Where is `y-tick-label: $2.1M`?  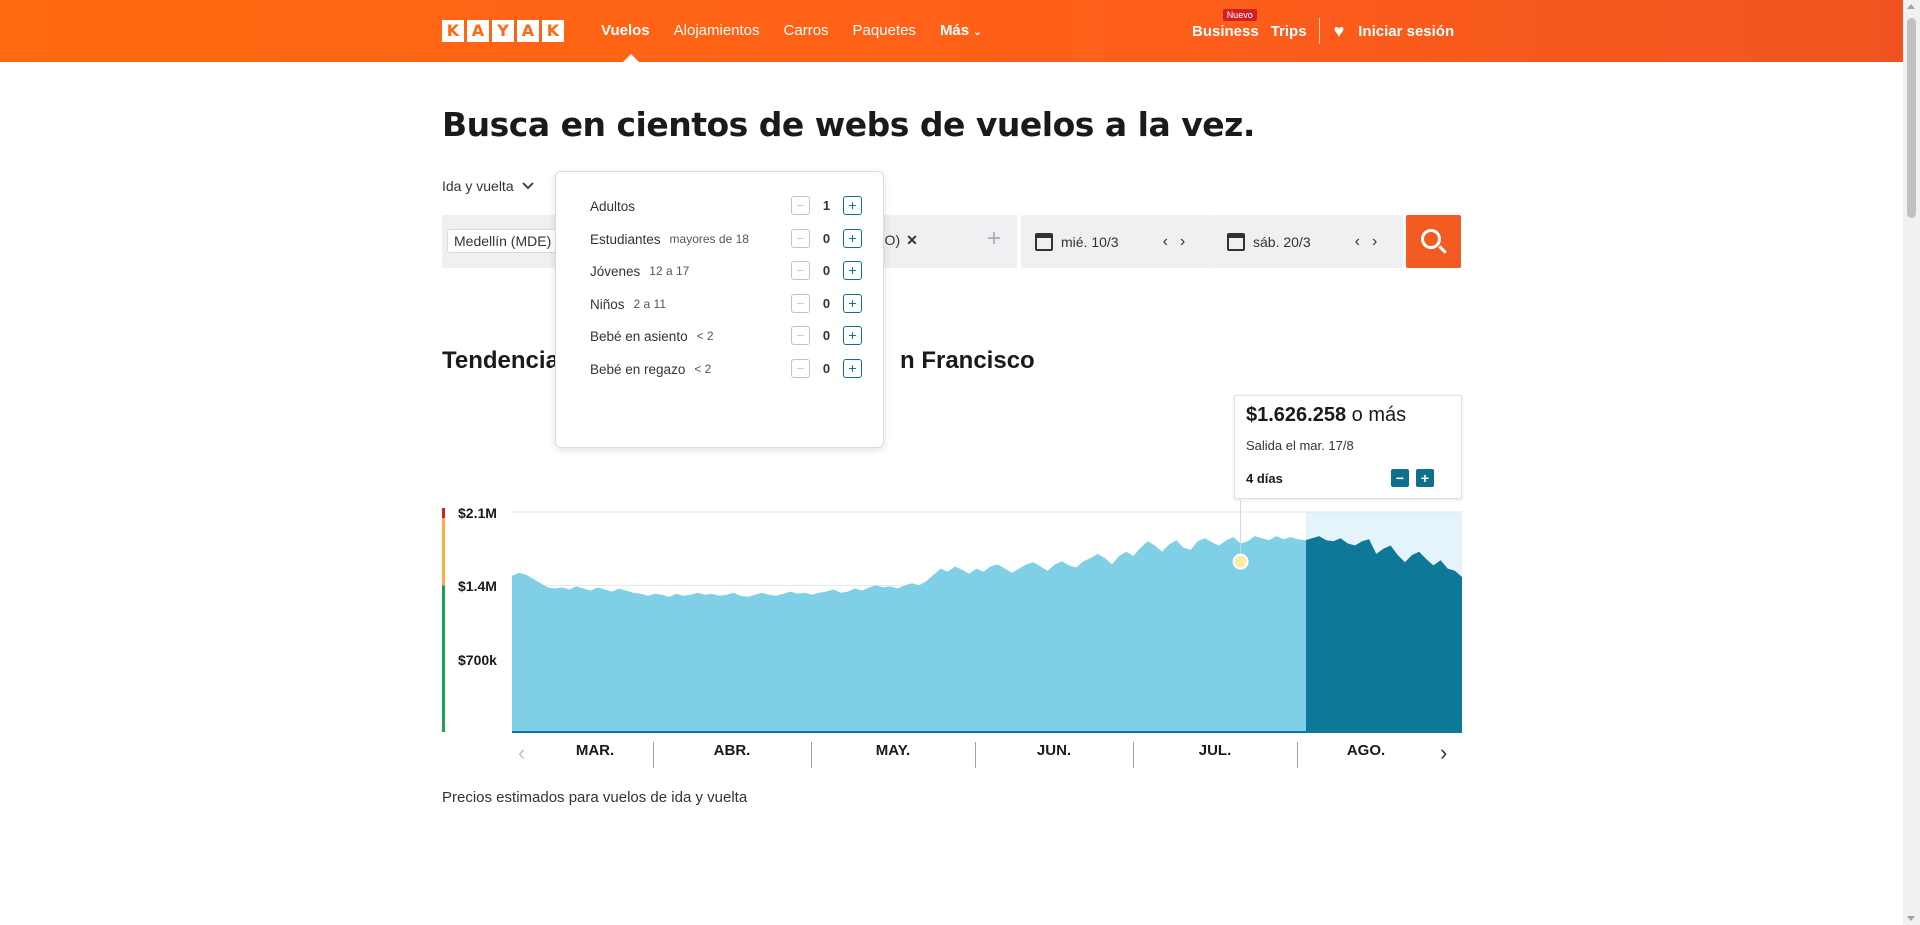
y-tick-label: $2.1M is located at coordinates (477, 513).